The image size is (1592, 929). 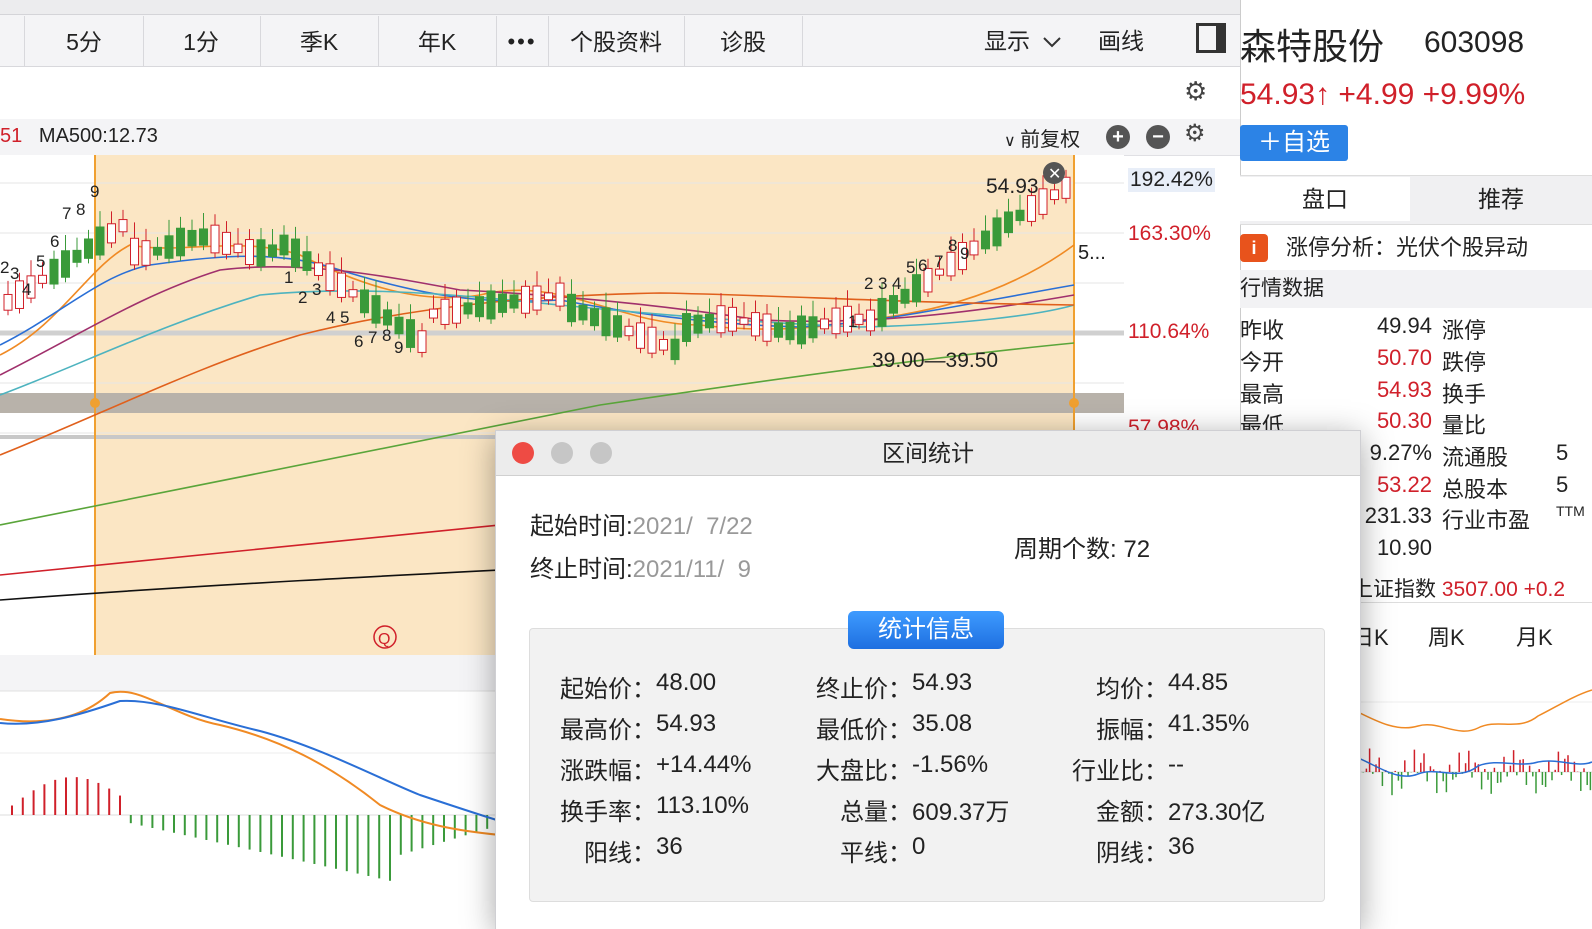 I want to click on stat-label: 涨跌幅：, so click(x=608, y=771).